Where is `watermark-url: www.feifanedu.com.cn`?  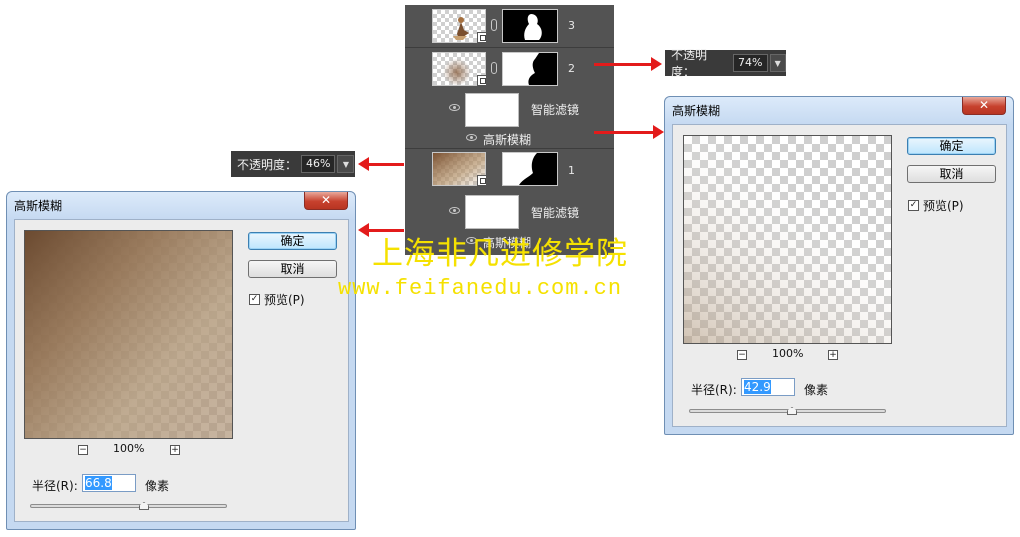 watermark-url: www.feifanedu.com.cn is located at coordinates (480, 288).